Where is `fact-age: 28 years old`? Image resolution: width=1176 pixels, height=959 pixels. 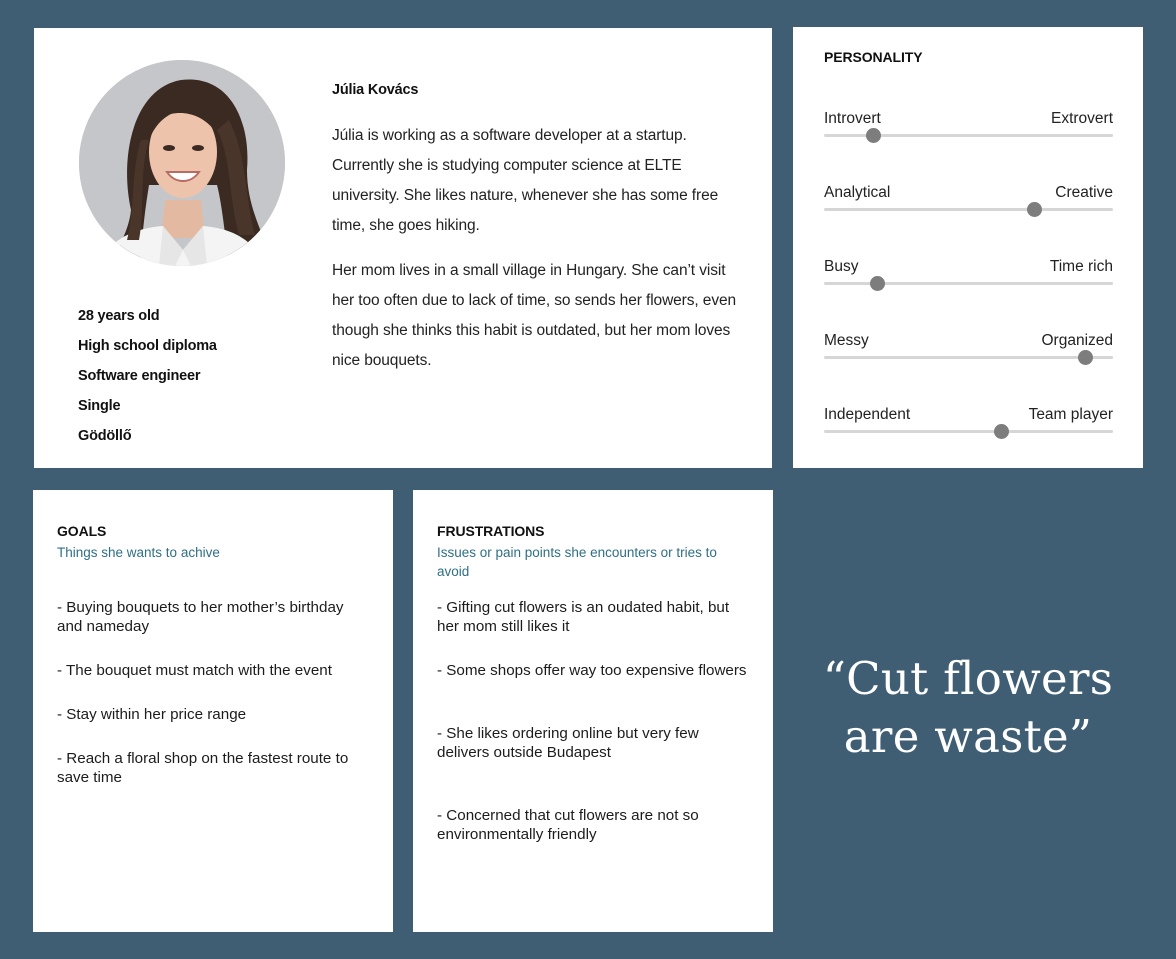
fact-age: 28 years old is located at coordinates (119, 316).